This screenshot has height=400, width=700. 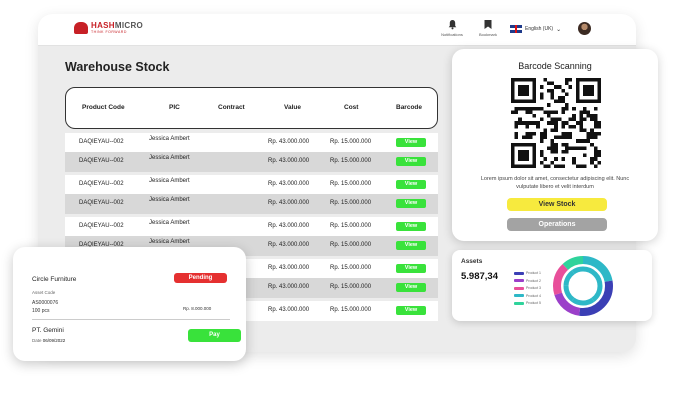 I want to click on company-name: PT. Gemini, so click(x=48, y=330).